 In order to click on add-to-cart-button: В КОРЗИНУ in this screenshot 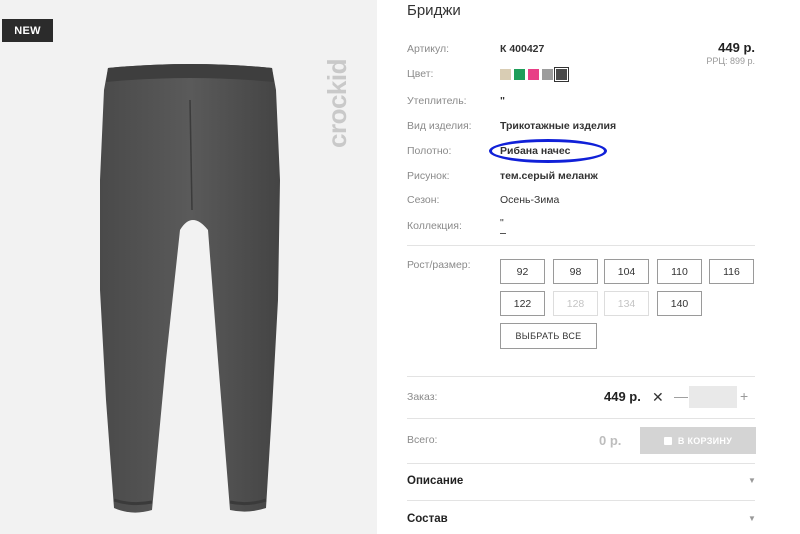, I will do `click(698, 440)`.